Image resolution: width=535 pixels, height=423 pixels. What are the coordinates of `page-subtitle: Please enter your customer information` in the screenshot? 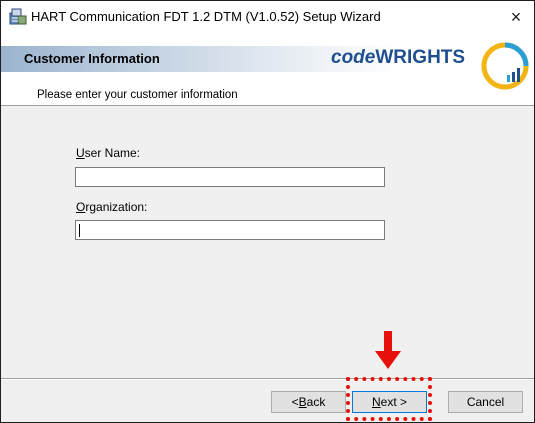 It's located at (137, 95).